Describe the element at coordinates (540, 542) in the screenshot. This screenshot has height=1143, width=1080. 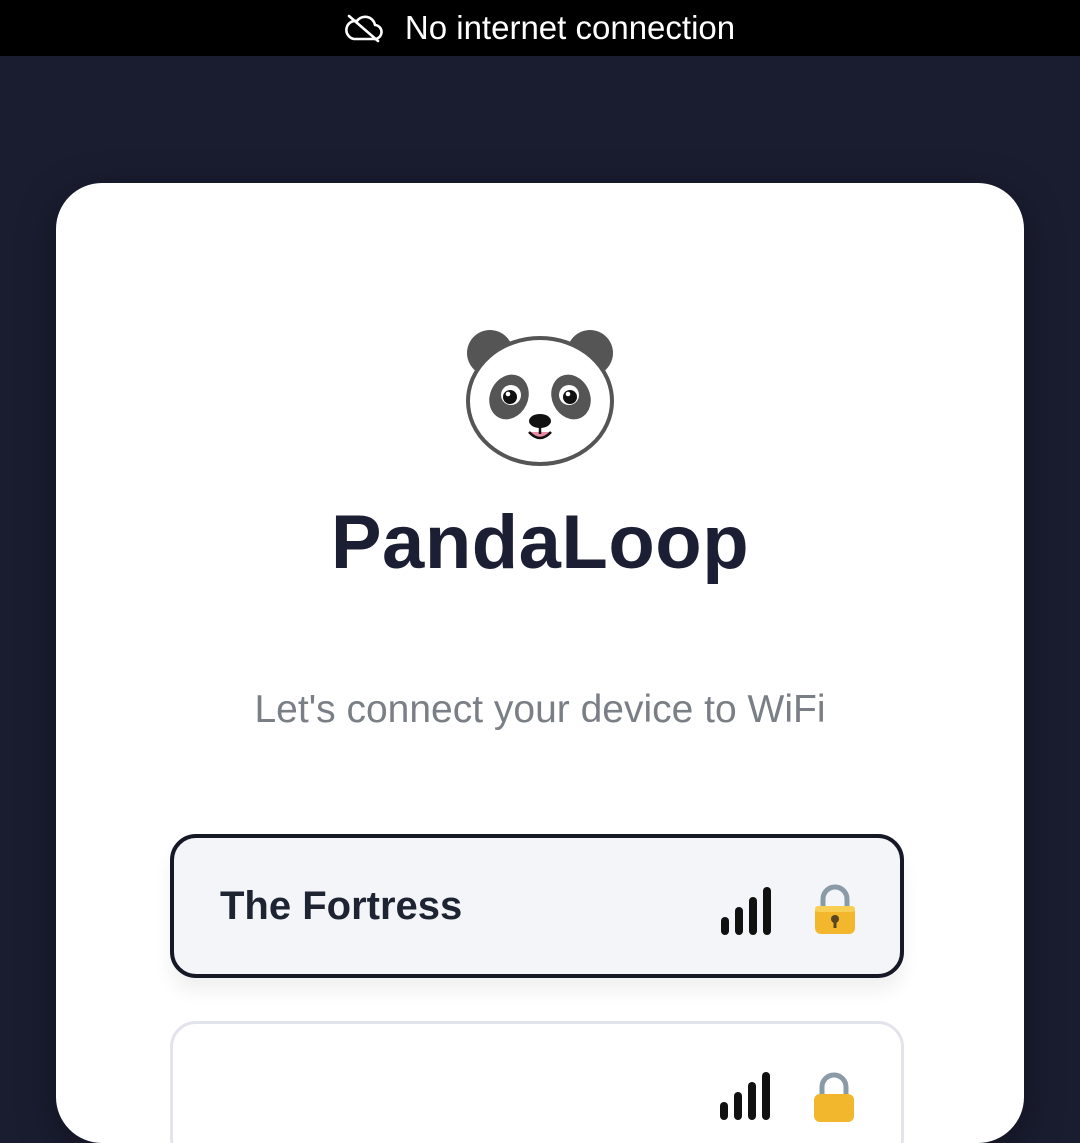
I see `app-title: PandaLoop` at that location.